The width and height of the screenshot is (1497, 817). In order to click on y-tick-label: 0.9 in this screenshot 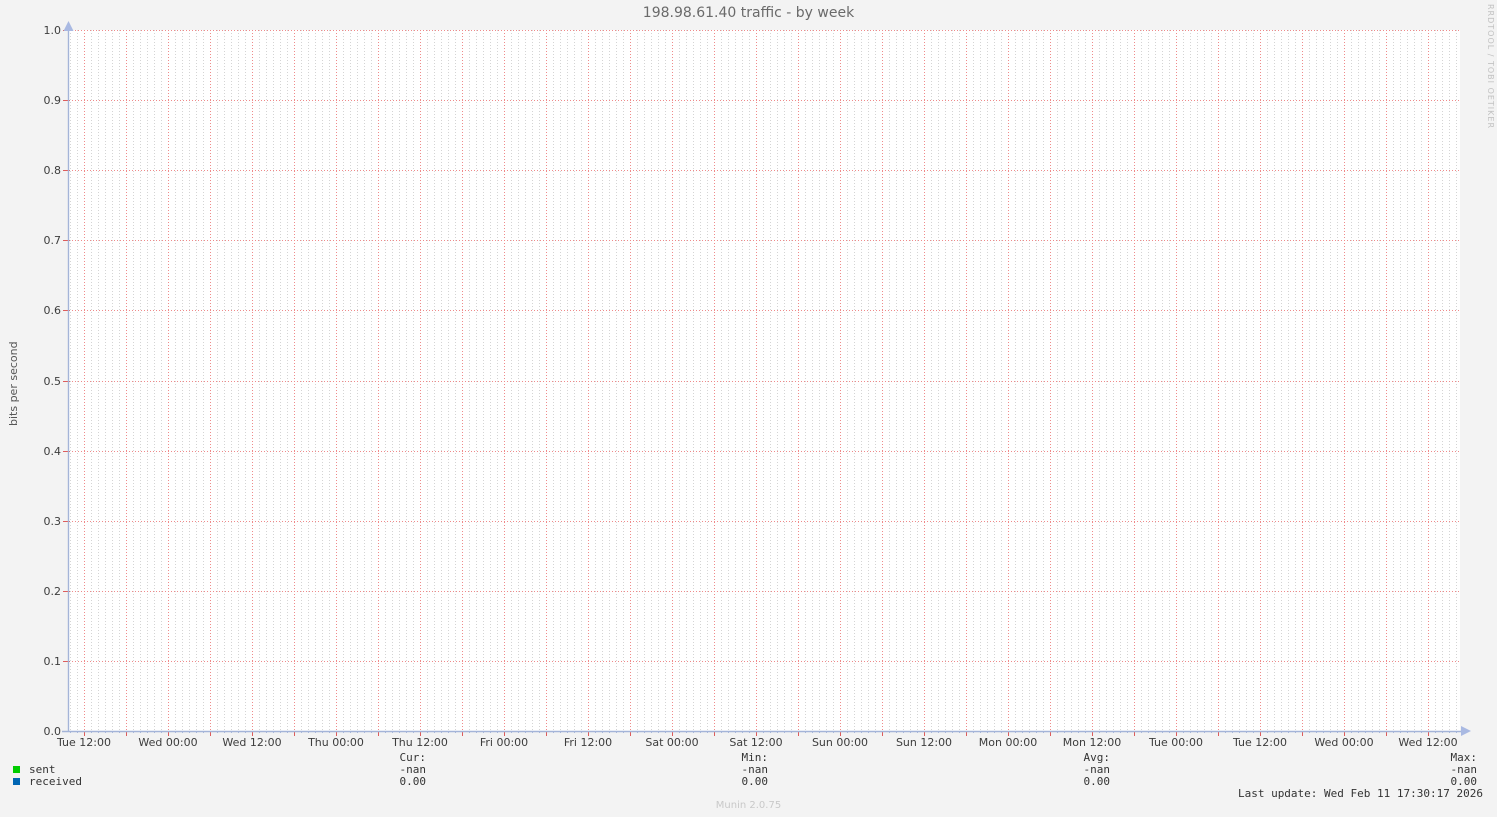, I will do `click(53, 100)`.